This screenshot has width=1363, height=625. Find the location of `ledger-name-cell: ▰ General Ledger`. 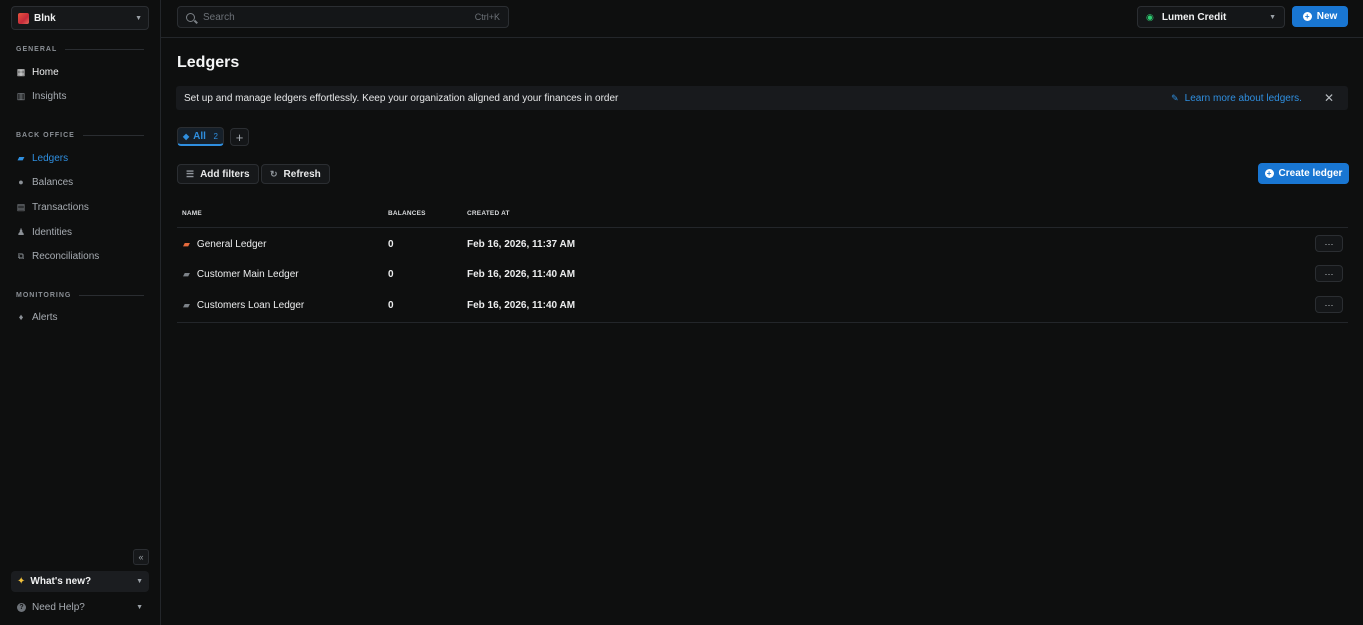

ledger-name-cell: ▰ General Ledger is located at coordinates (224, 244).